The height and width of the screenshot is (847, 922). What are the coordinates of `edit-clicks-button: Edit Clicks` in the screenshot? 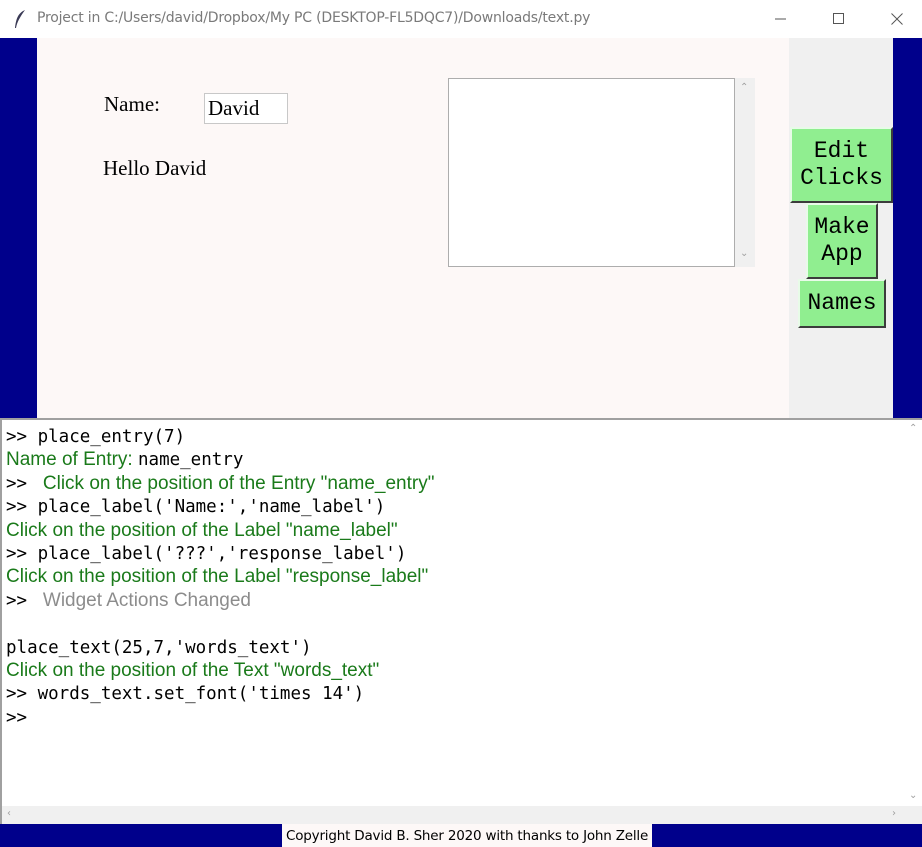 It's located at (841, 165).